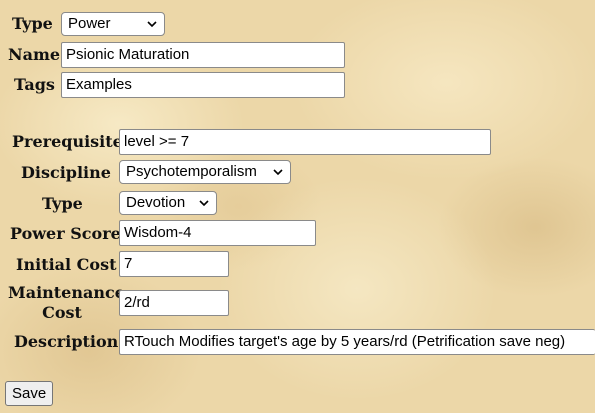  What do you see at coordinates (89, 23) in the screenshot?
I see `type-select-value: Power` at bounding box center [89, 23].